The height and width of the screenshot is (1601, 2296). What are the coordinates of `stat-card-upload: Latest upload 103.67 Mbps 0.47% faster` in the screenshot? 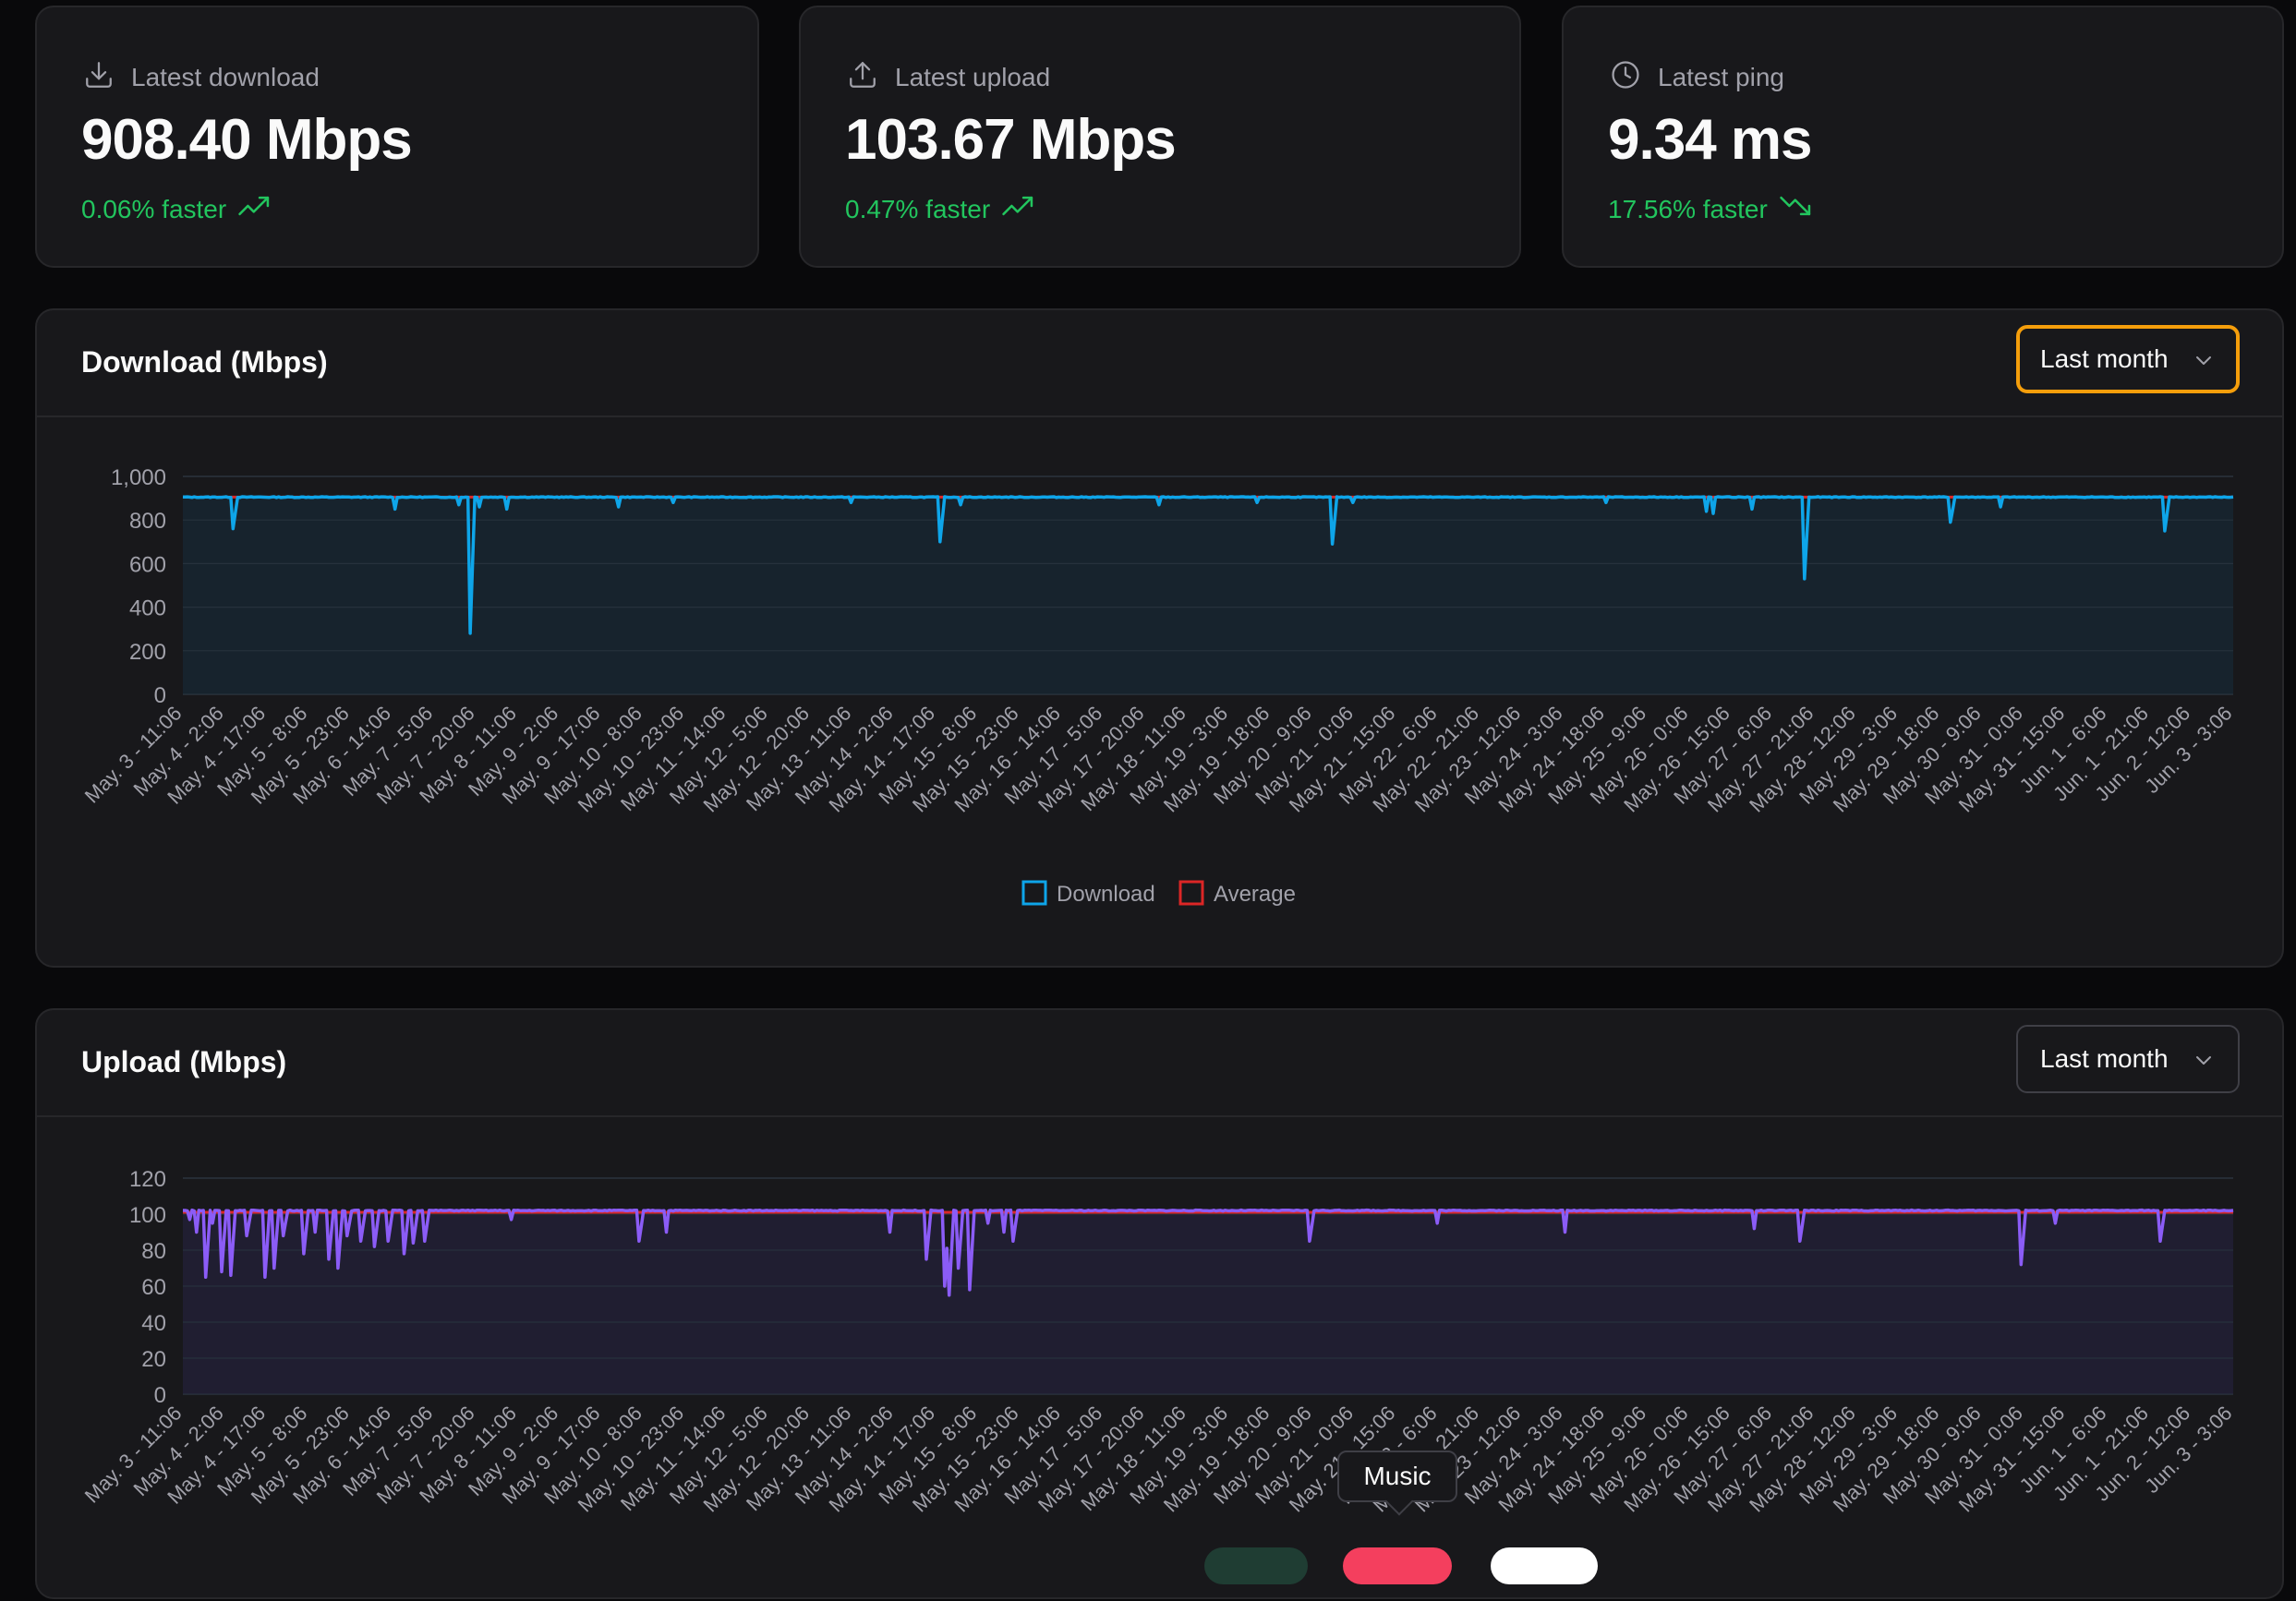 It's located at (1160, 137).